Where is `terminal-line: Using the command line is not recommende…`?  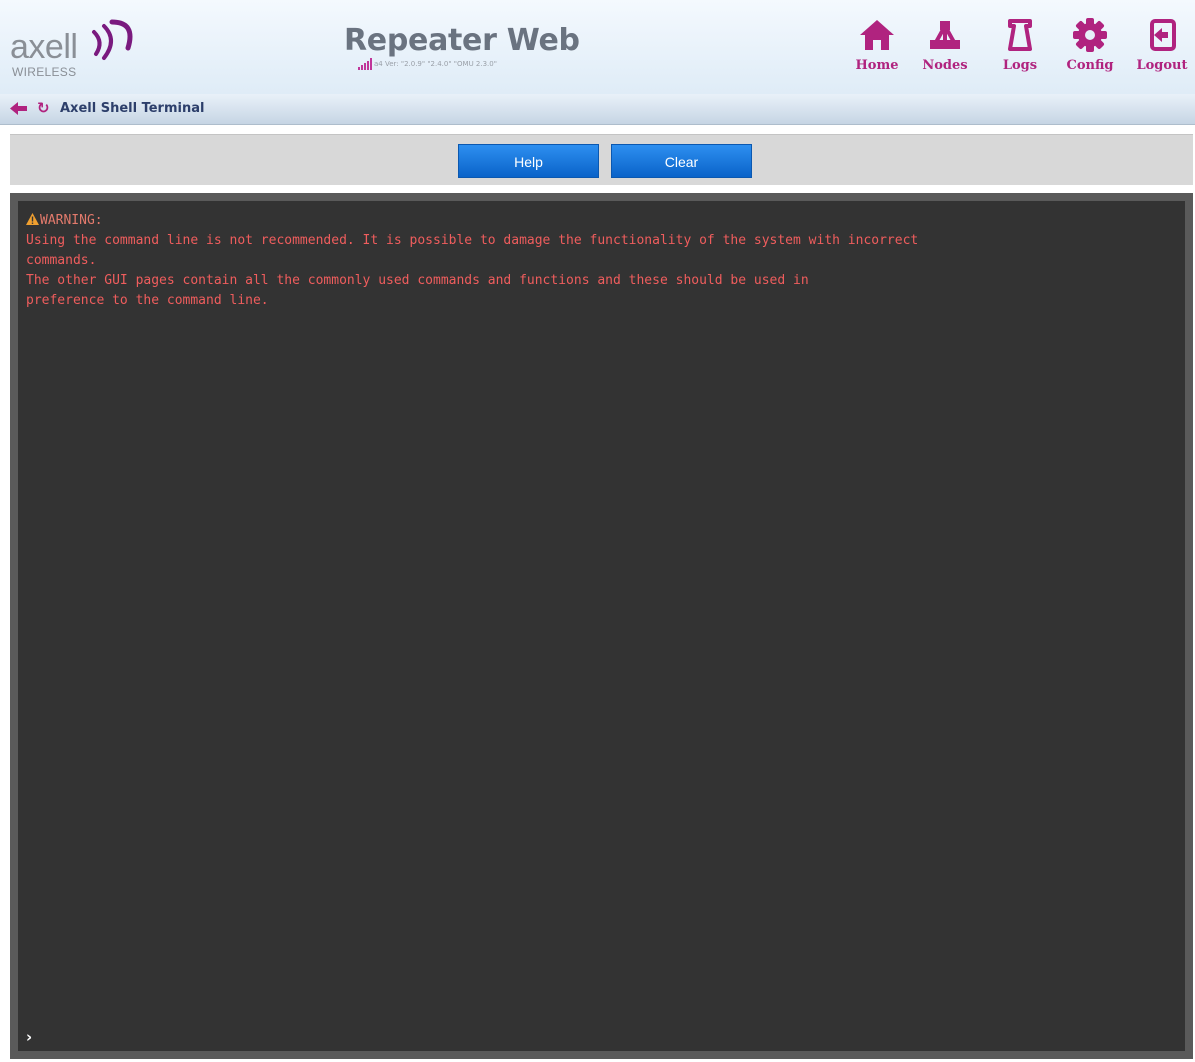 terminal-line: Using the command line is not recommende… is located at coordinates (472, 240).